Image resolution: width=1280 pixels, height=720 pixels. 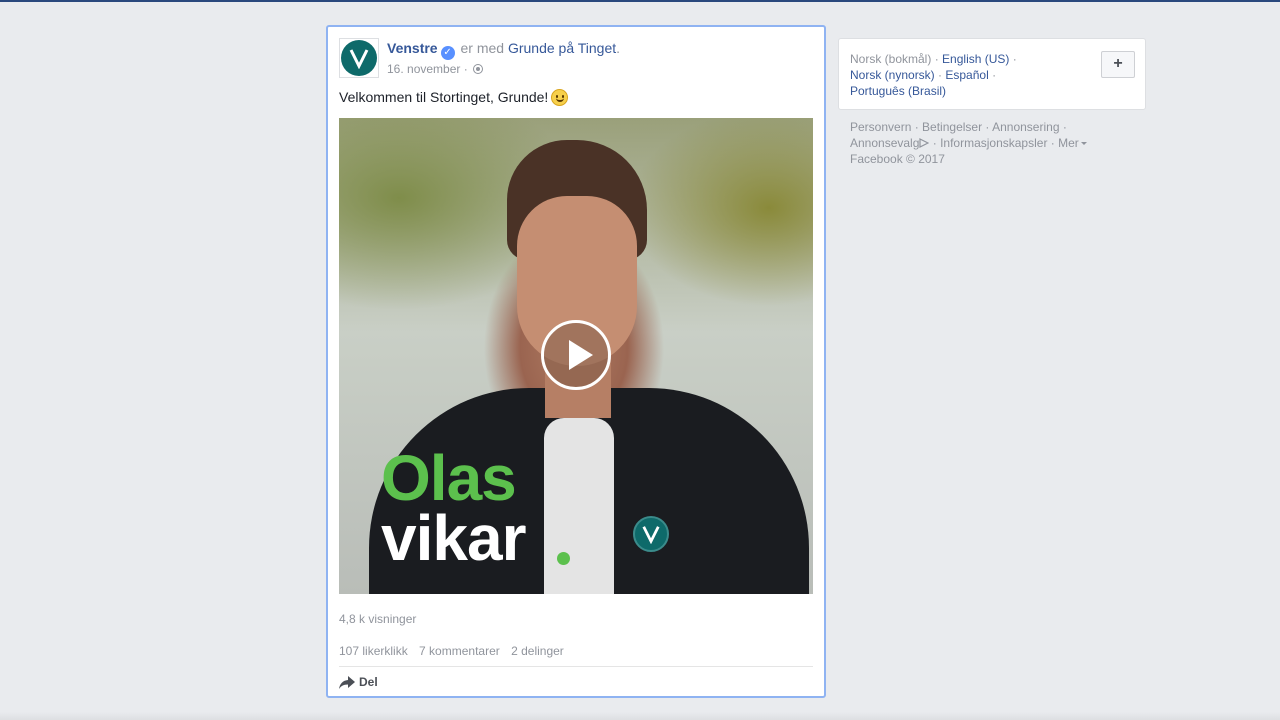 I want to click on view-count: 4,8 k visninger, so click(x=378, y=619).